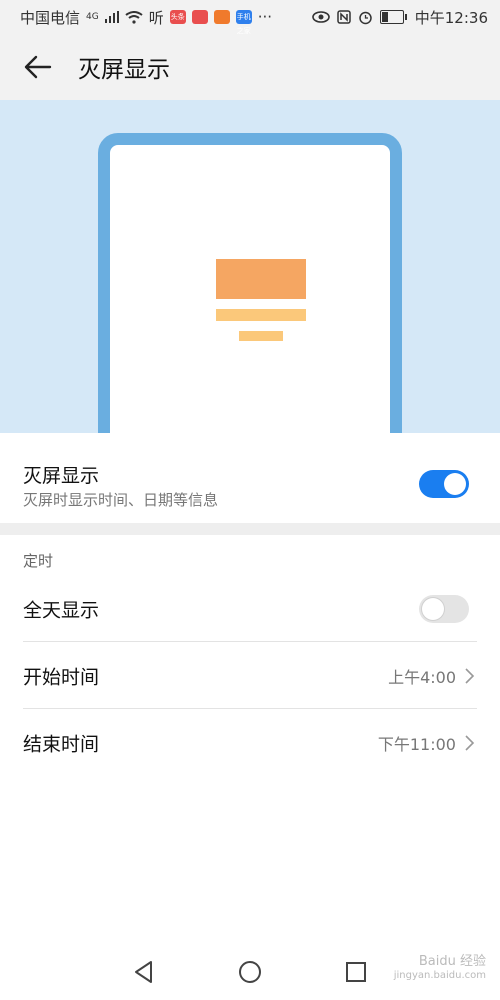 The height and width of the screenshot is (1000, 500). I want to click on date-line-illustration, so click(261, 315).